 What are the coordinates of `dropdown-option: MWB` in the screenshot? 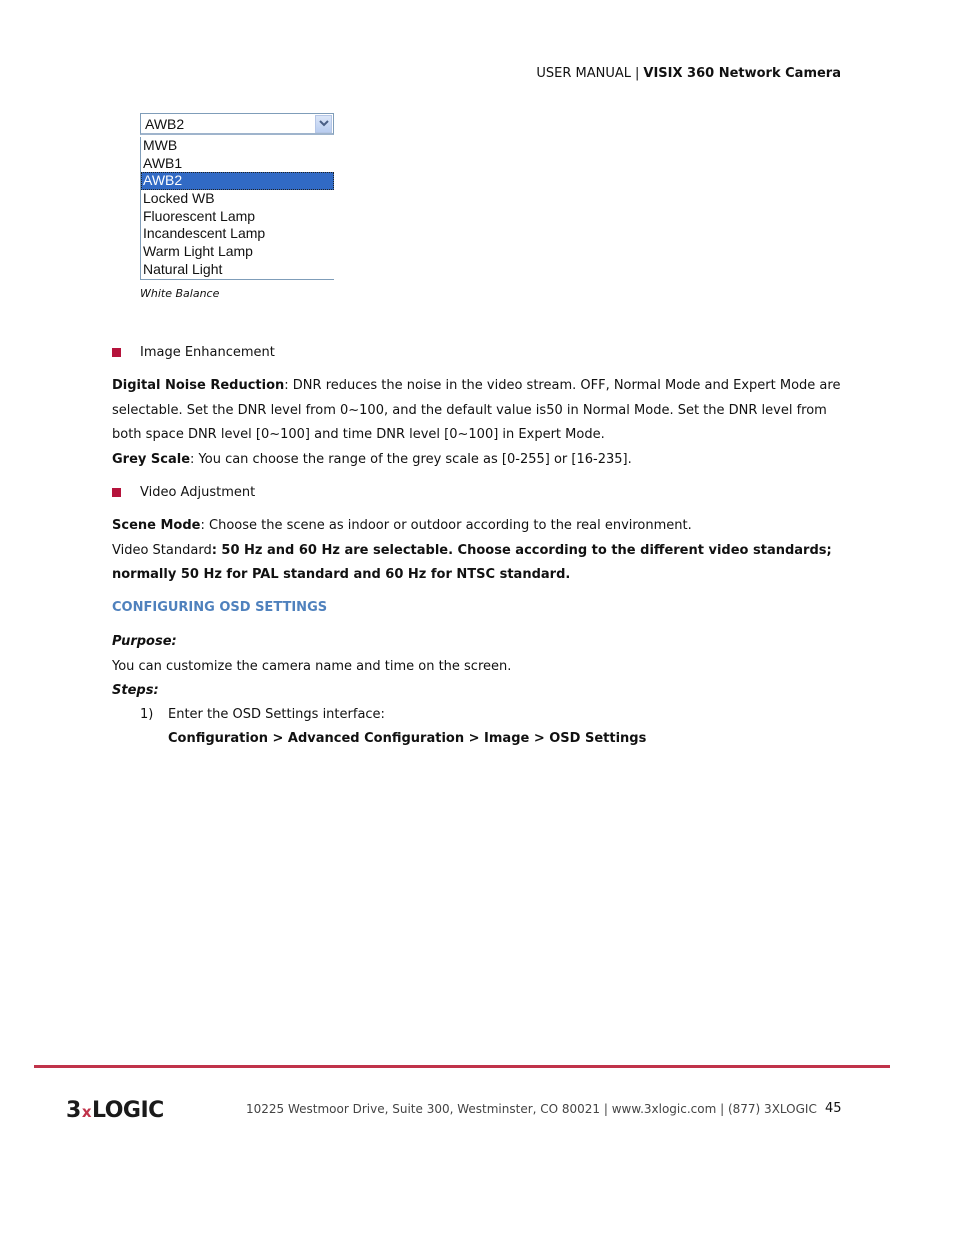 It's located at (237, 146).